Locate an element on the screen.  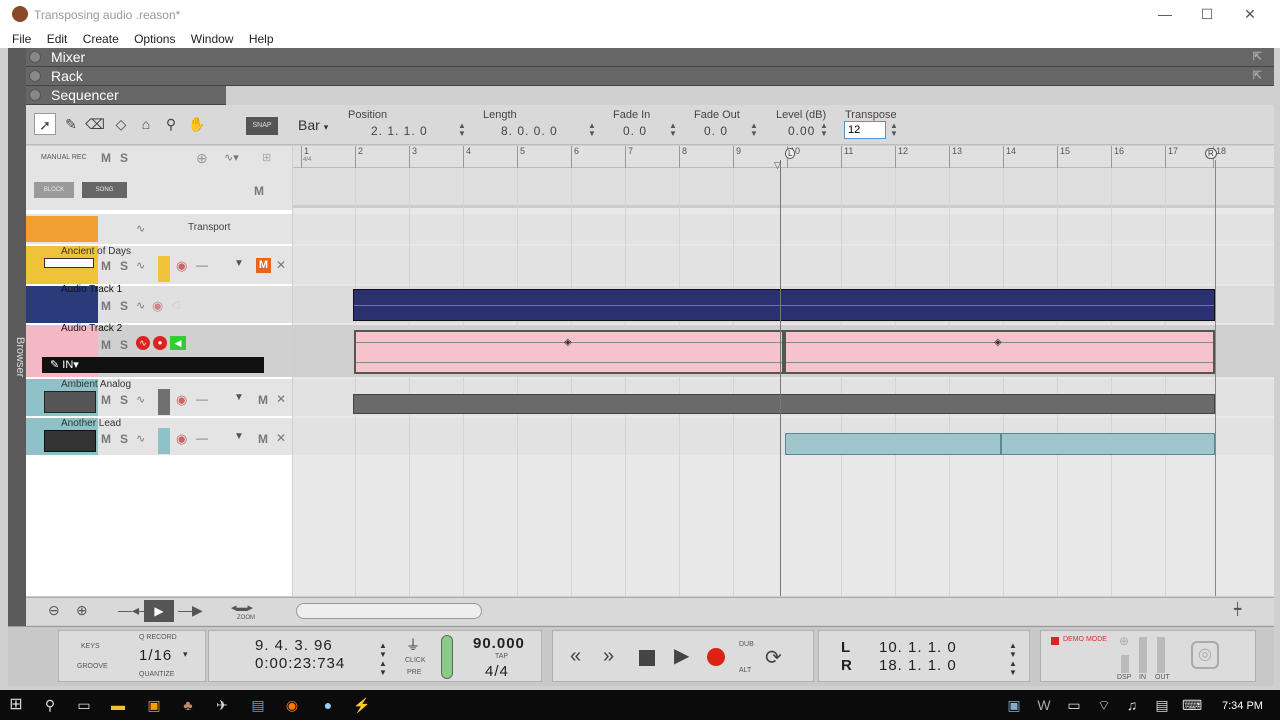
snap-button: SNAP is located at coordinates (262, 126).